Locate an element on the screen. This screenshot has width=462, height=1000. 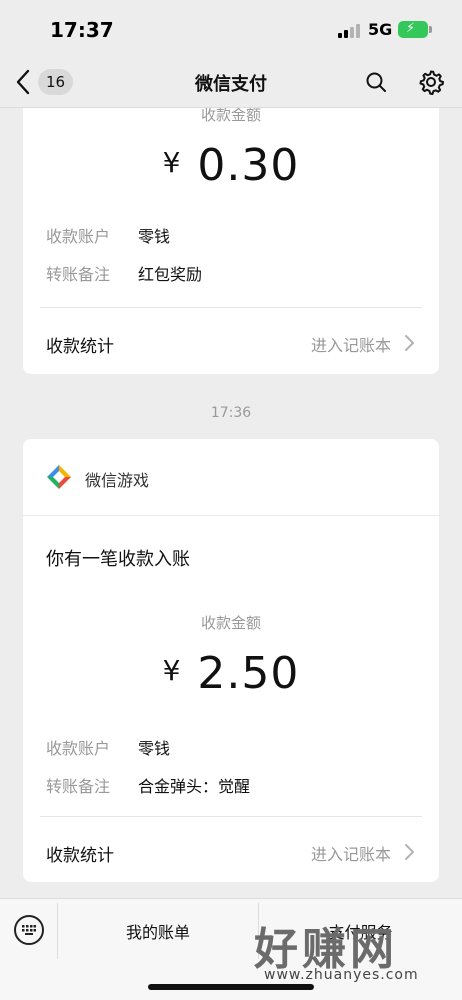
search-icon is located at coordinates (376, 82).